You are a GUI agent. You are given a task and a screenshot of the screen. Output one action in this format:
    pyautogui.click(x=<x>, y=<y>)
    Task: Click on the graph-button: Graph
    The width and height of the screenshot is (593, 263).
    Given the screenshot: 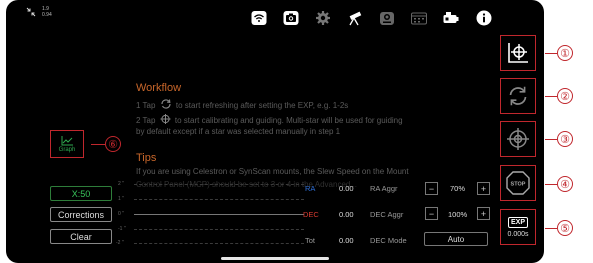 What is the action you would take?
    pyautogui.click(x=67, y=144)
    